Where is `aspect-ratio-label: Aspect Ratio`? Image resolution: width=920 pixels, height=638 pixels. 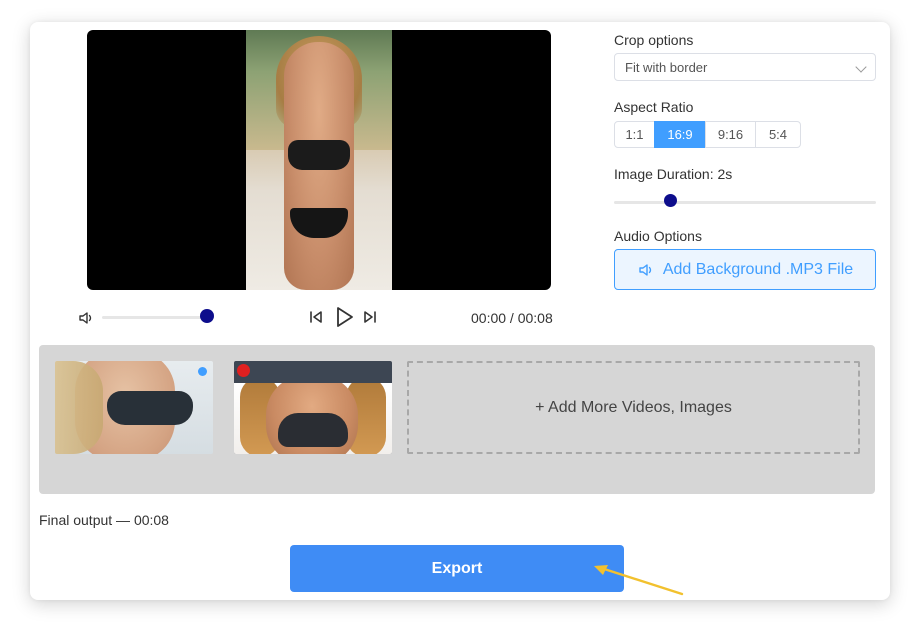 aspect-ratio-label: Aspect Ratio is located at coordinates (654, 107).